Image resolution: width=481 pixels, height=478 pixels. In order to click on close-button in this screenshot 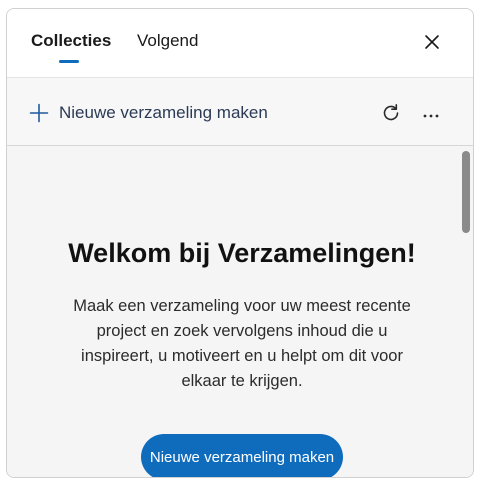, I will do `click(432, 44)`.